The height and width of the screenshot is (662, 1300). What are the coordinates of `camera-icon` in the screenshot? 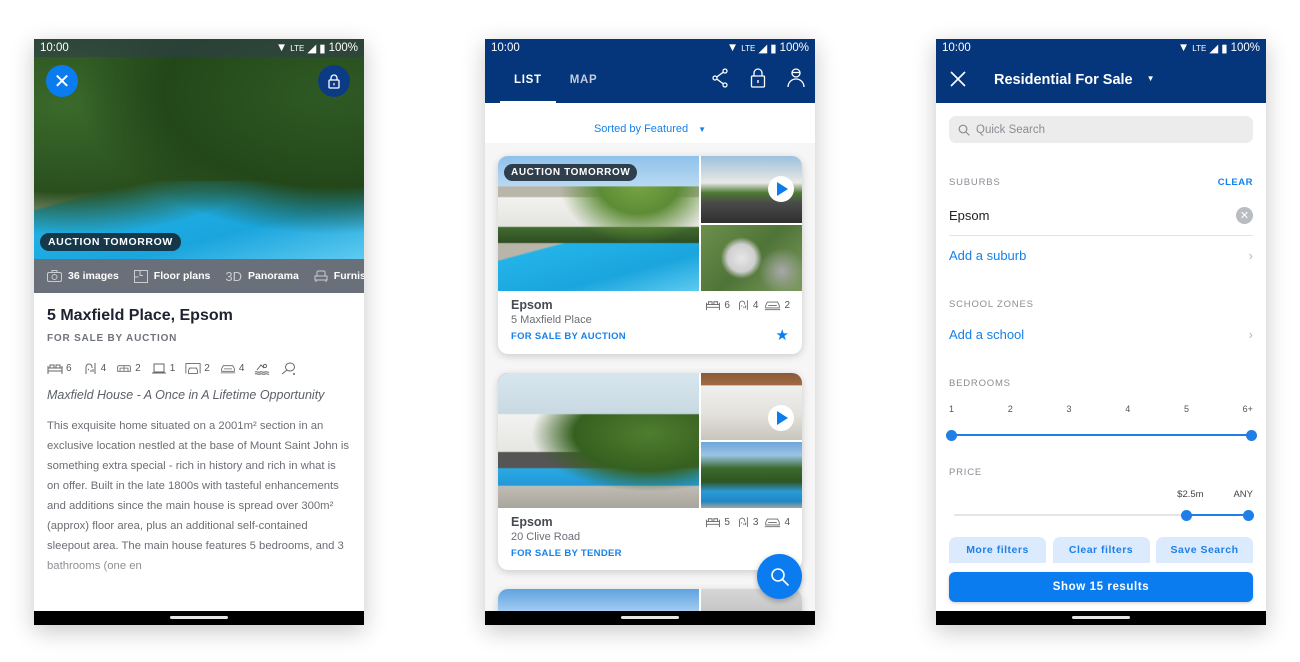 It's located at (54, 276).